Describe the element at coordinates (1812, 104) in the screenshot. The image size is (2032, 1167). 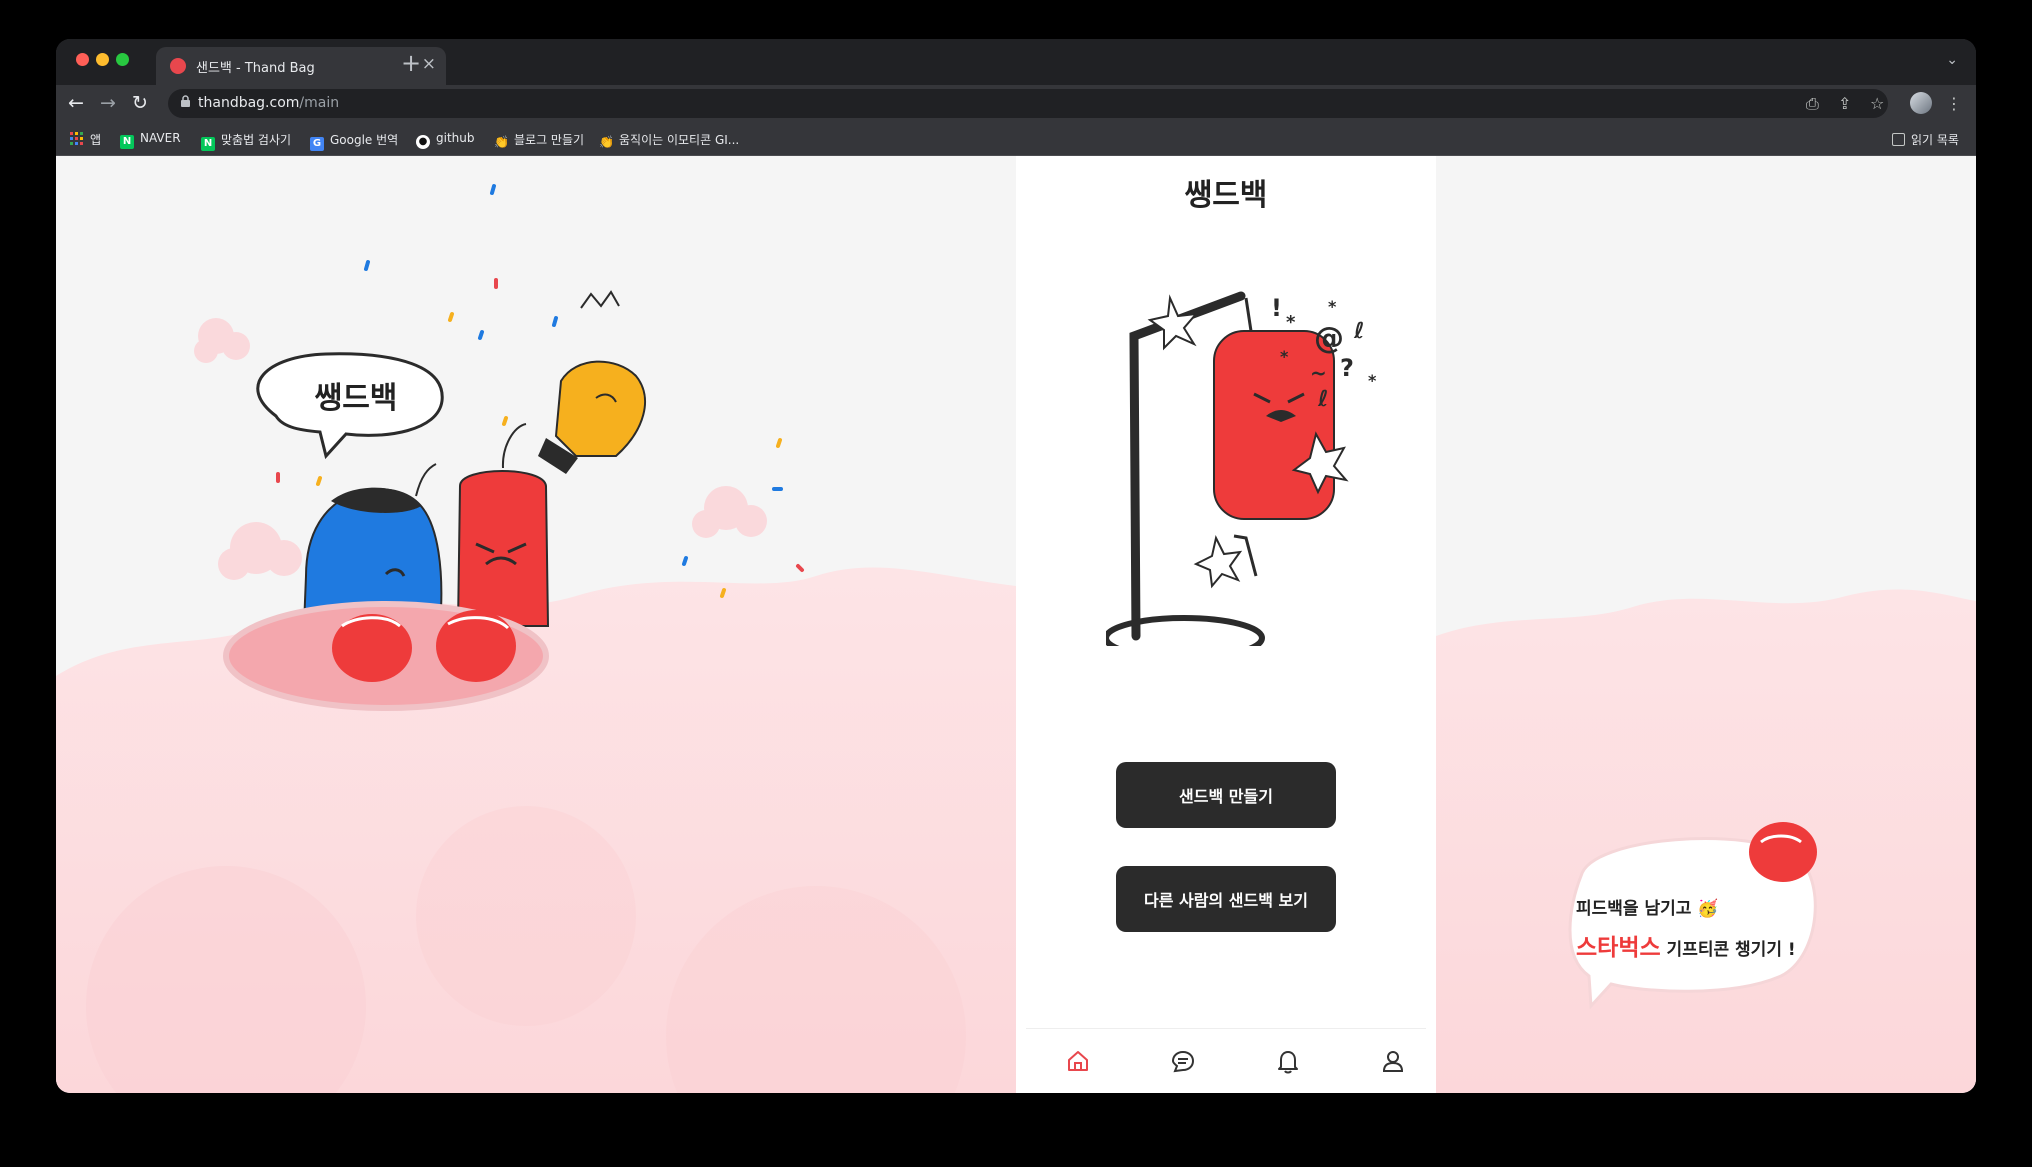
I see `install-app-icon: ⎙` at that location.